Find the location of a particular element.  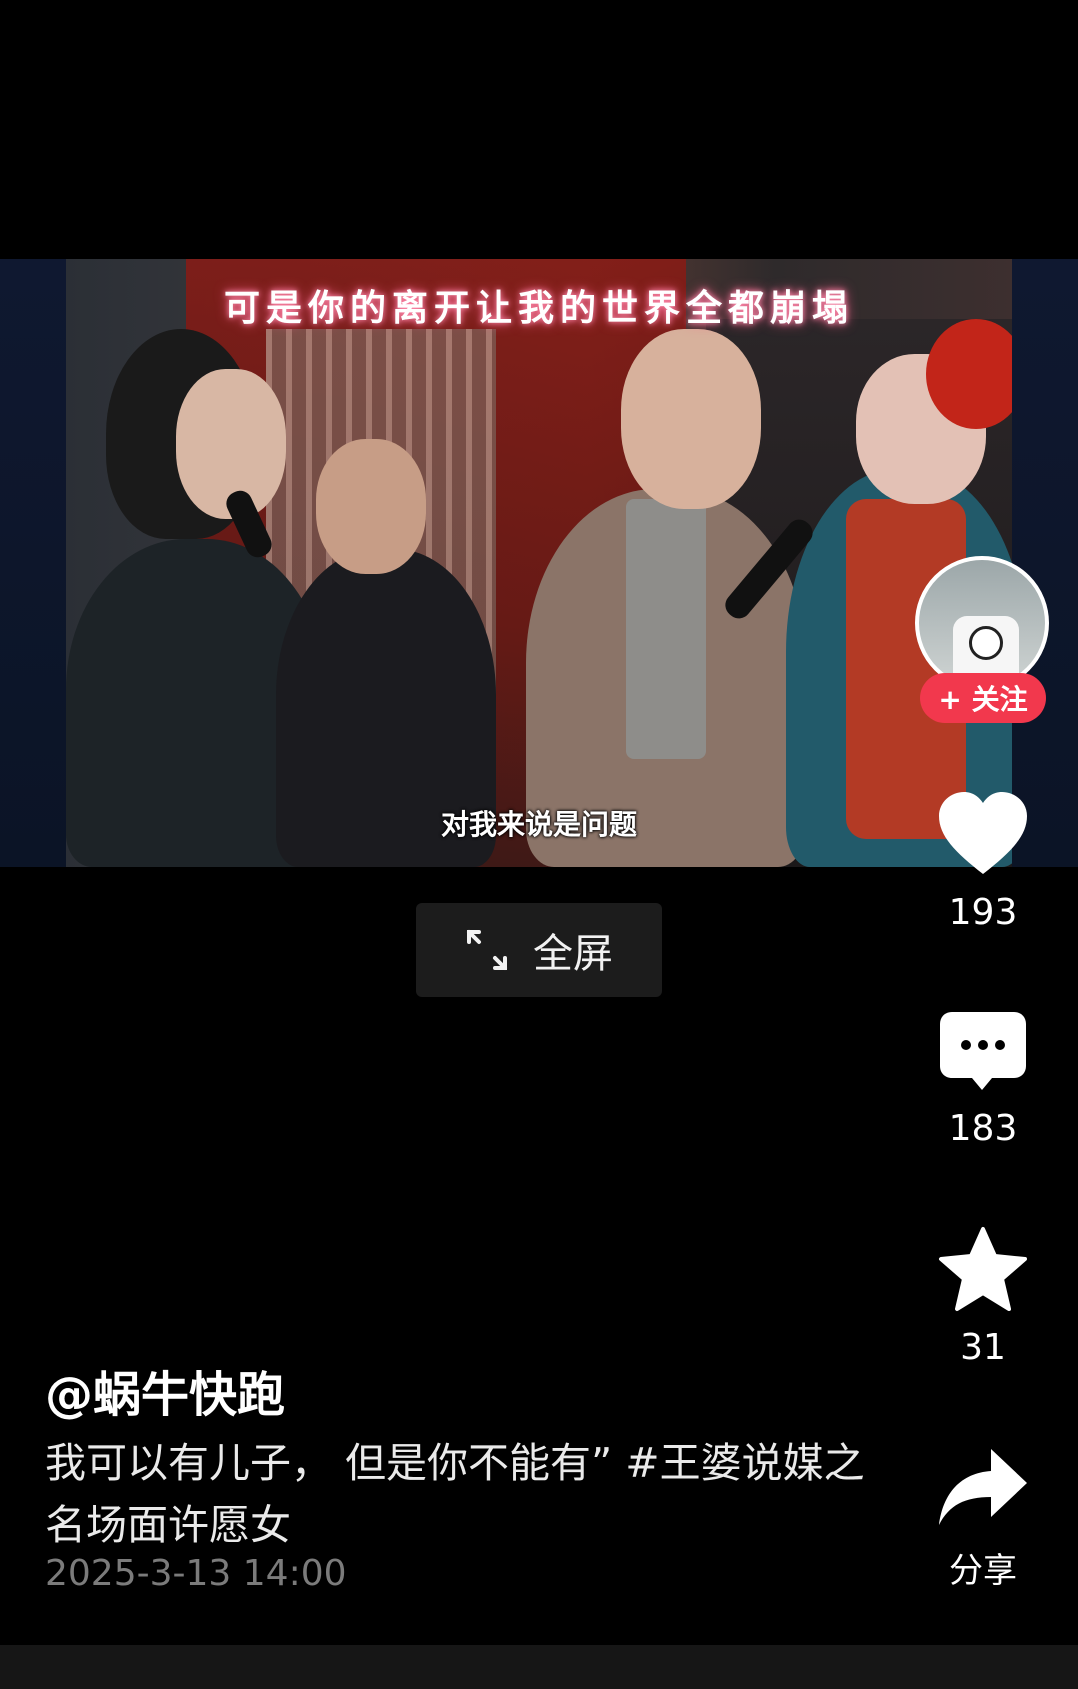

follow-button: + 关注 is located at coordinates (983, 698).